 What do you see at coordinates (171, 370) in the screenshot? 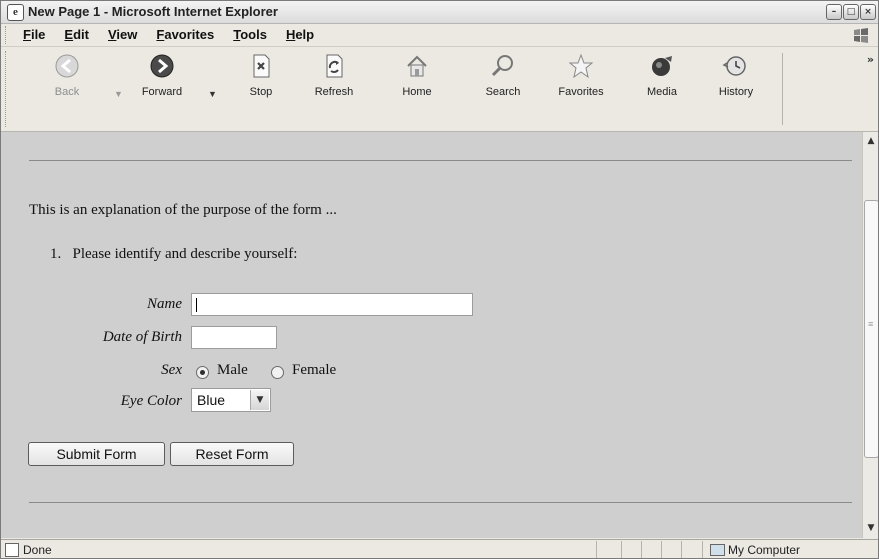
I see `sex-label: Sex` at bounding box center [171, 370].